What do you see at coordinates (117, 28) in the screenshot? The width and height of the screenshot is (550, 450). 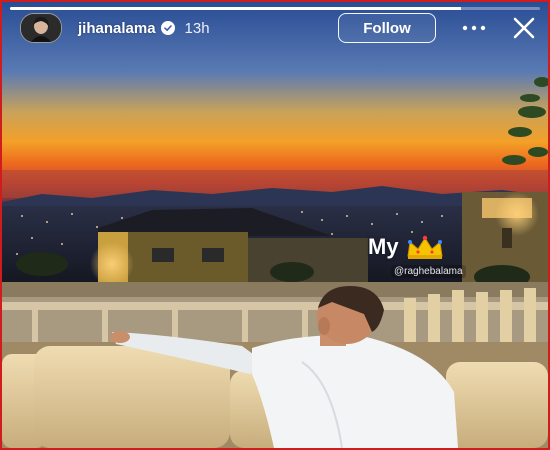 I see `username: jihanalama` at bounding box center [117, 28].